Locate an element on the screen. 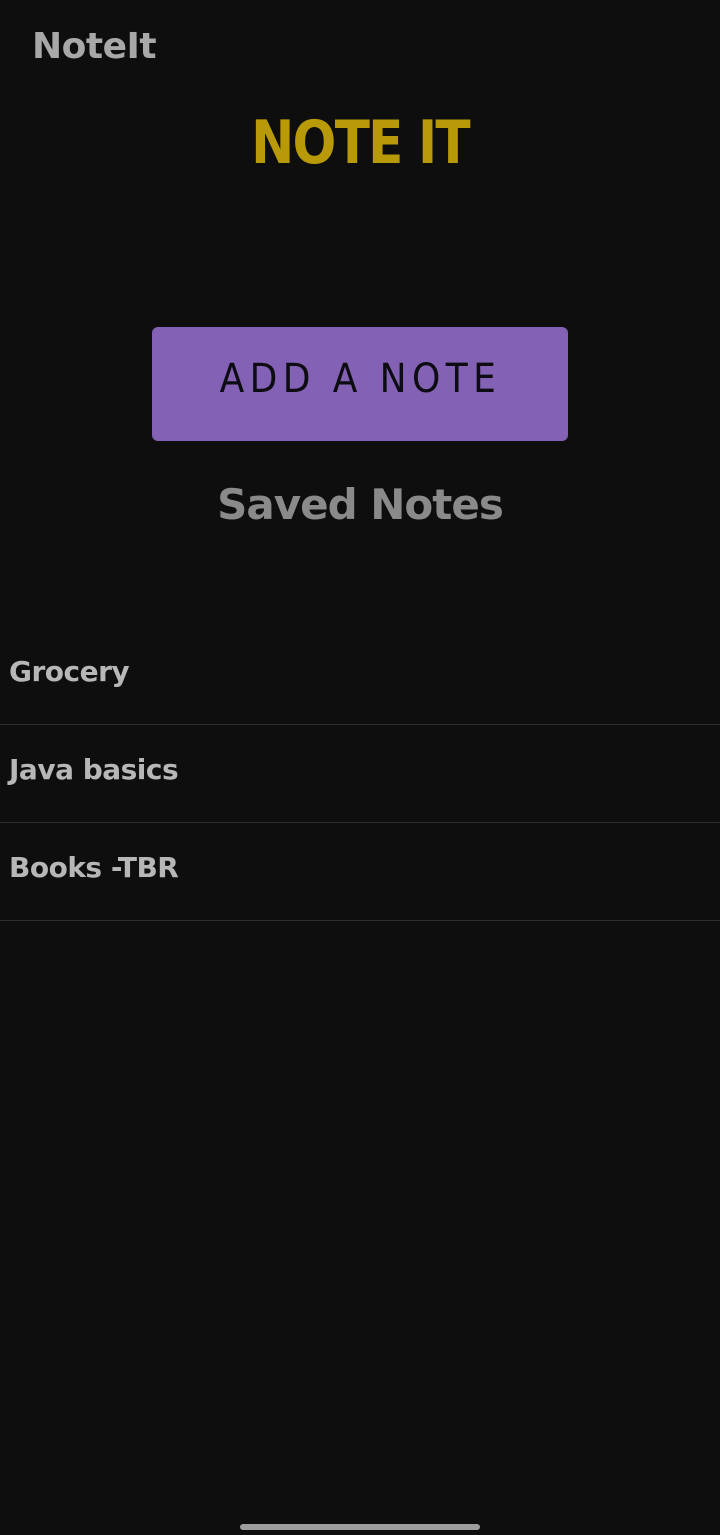 The image size is (720, 1535). app-bar-title: NoteIt is located at coordinates (94, 46).